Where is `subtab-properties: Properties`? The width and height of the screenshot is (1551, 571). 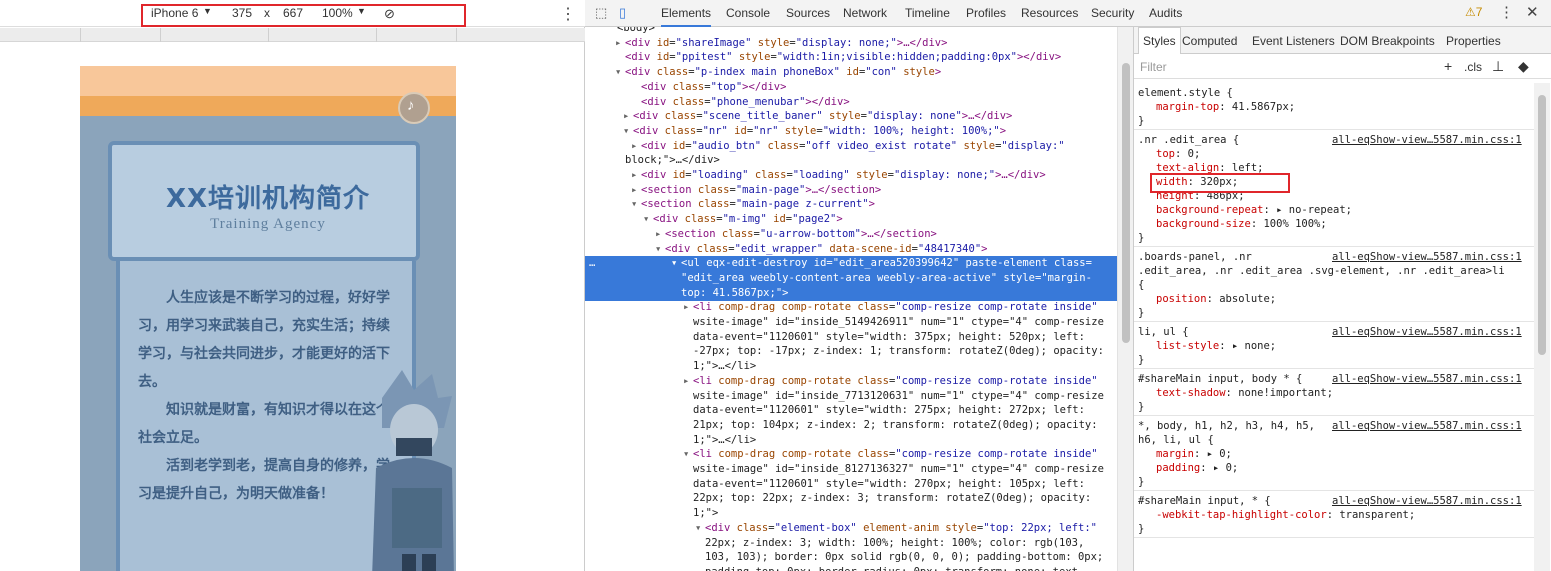
subtab-properties: Properties is located at coordinates (1473, 41).